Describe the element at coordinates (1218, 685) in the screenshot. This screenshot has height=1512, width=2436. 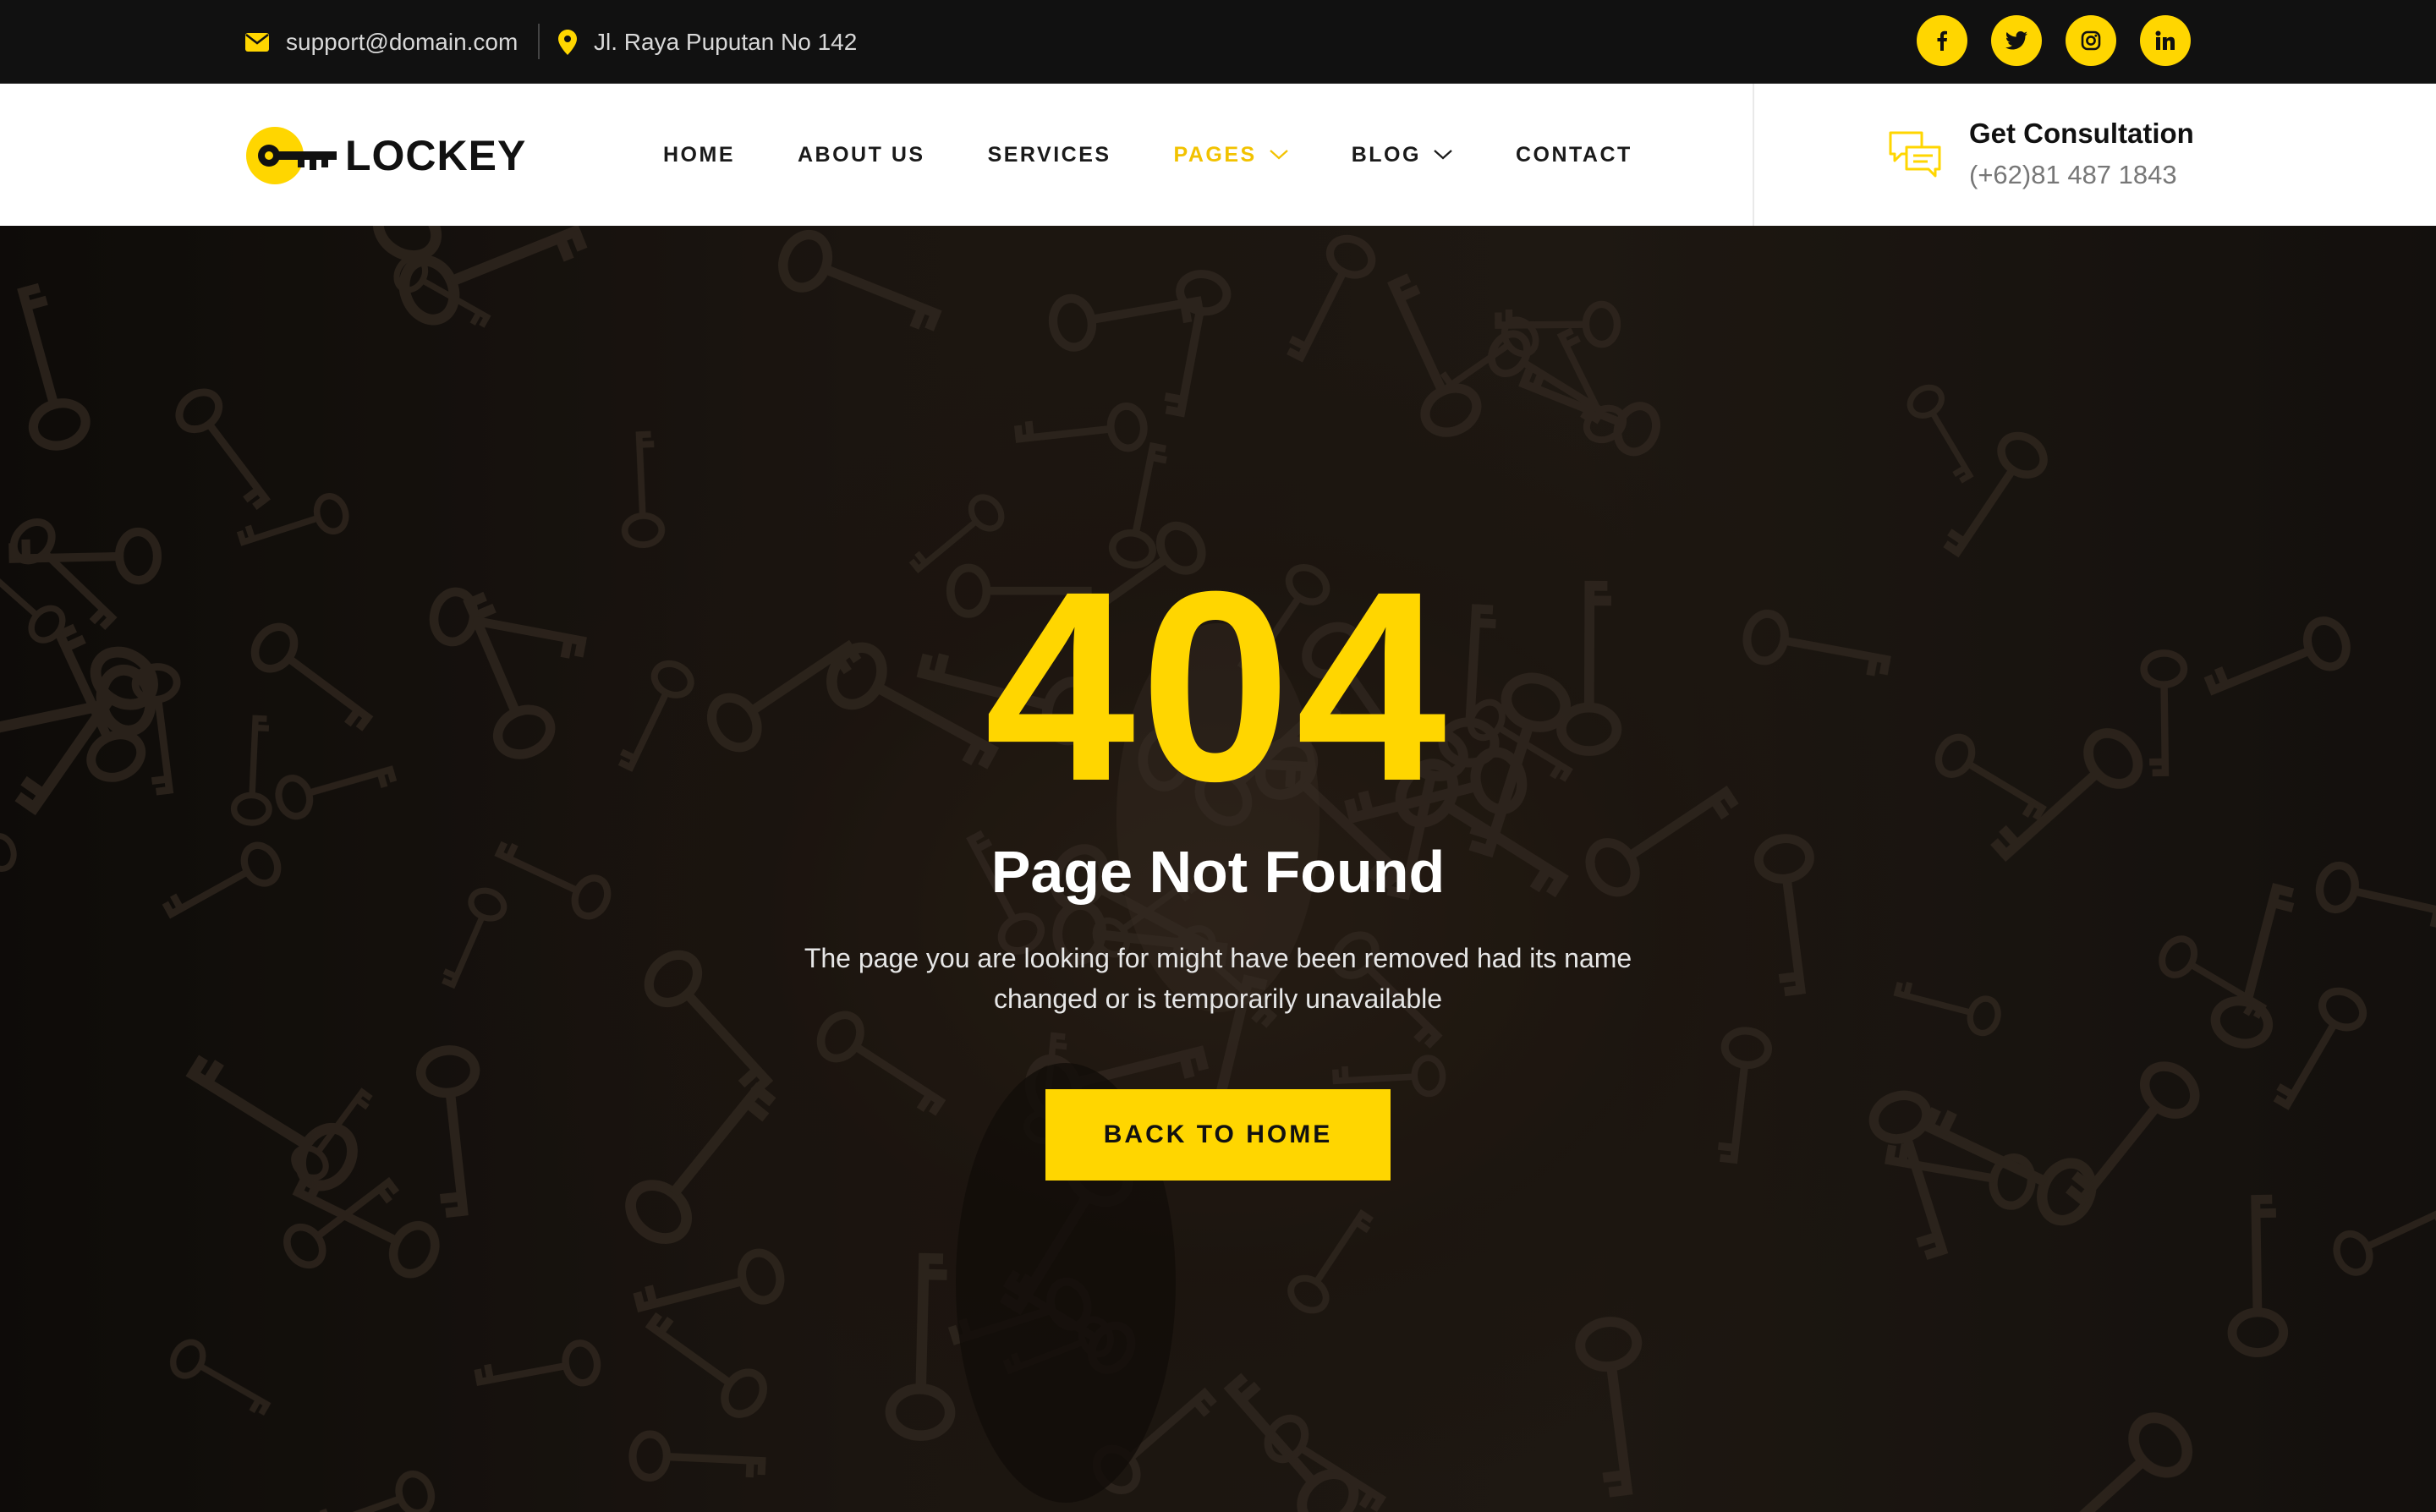
I see `error-code: 404` at that location.